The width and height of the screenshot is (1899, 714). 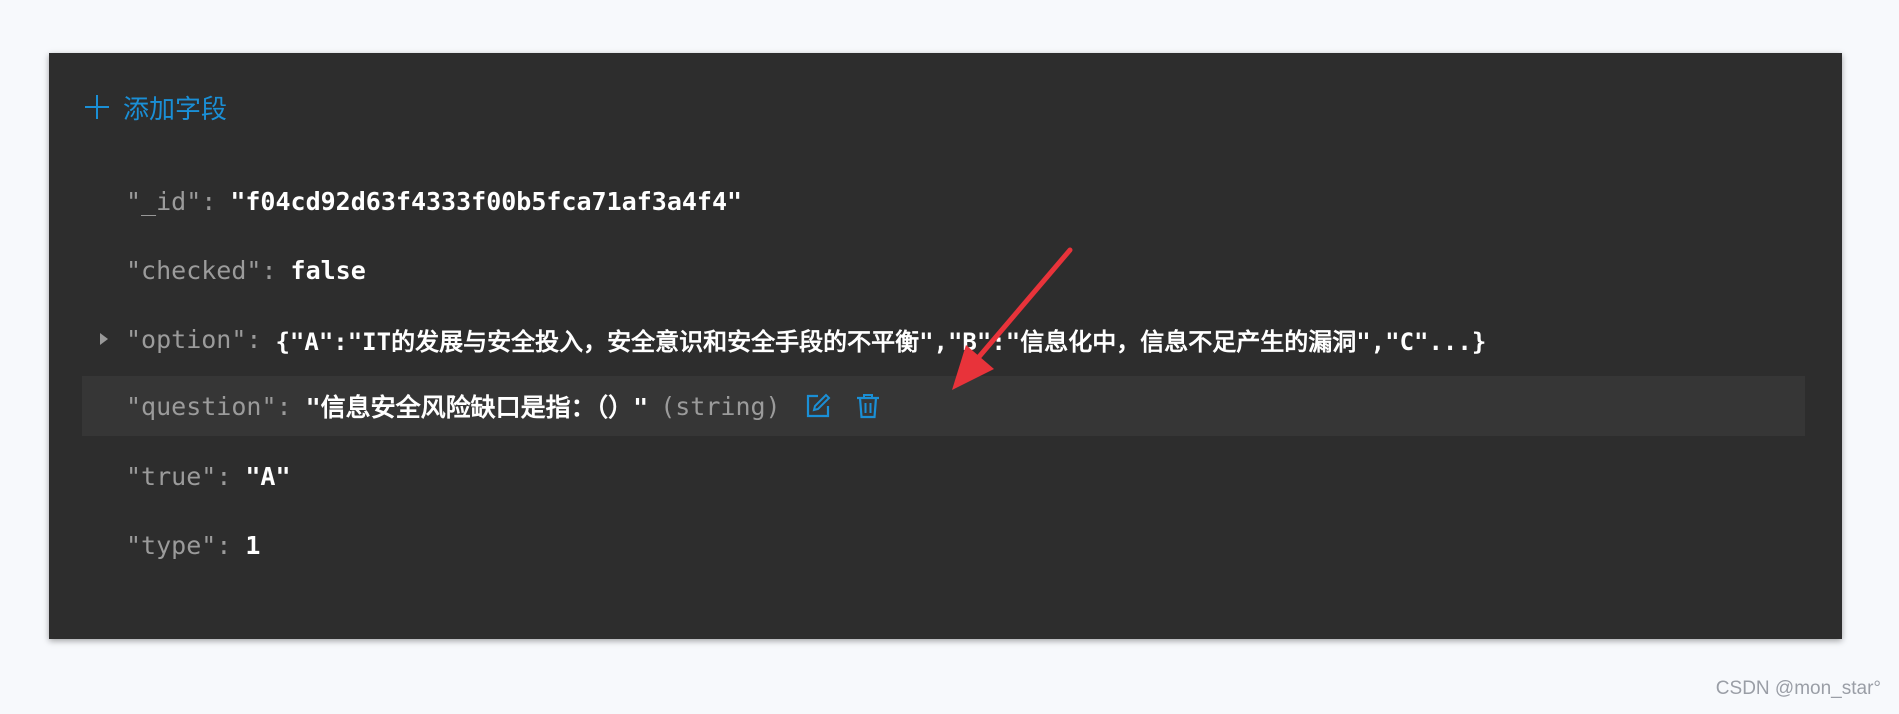 What do you see at coordinates (186, 339) in the screenshot?
I see `field-key: "option"` at bounding box center [186, 339].